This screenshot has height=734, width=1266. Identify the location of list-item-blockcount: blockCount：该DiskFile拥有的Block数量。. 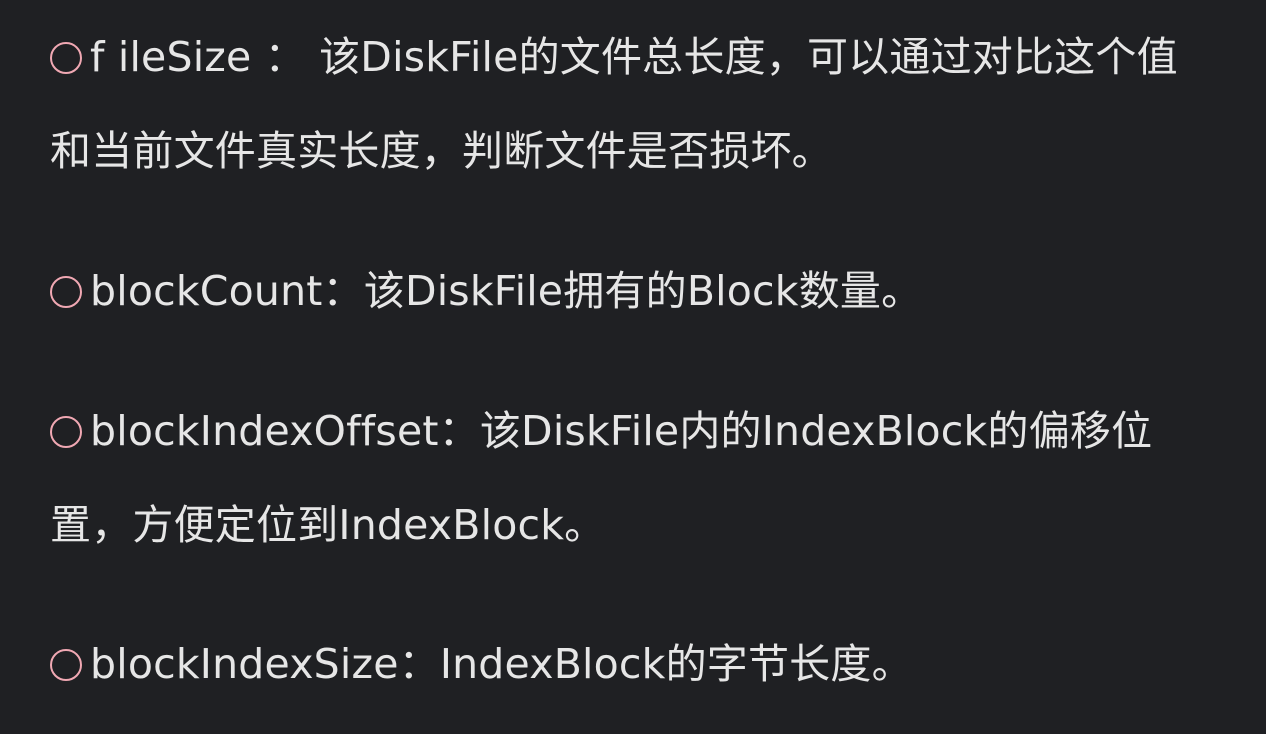
(633, 291).